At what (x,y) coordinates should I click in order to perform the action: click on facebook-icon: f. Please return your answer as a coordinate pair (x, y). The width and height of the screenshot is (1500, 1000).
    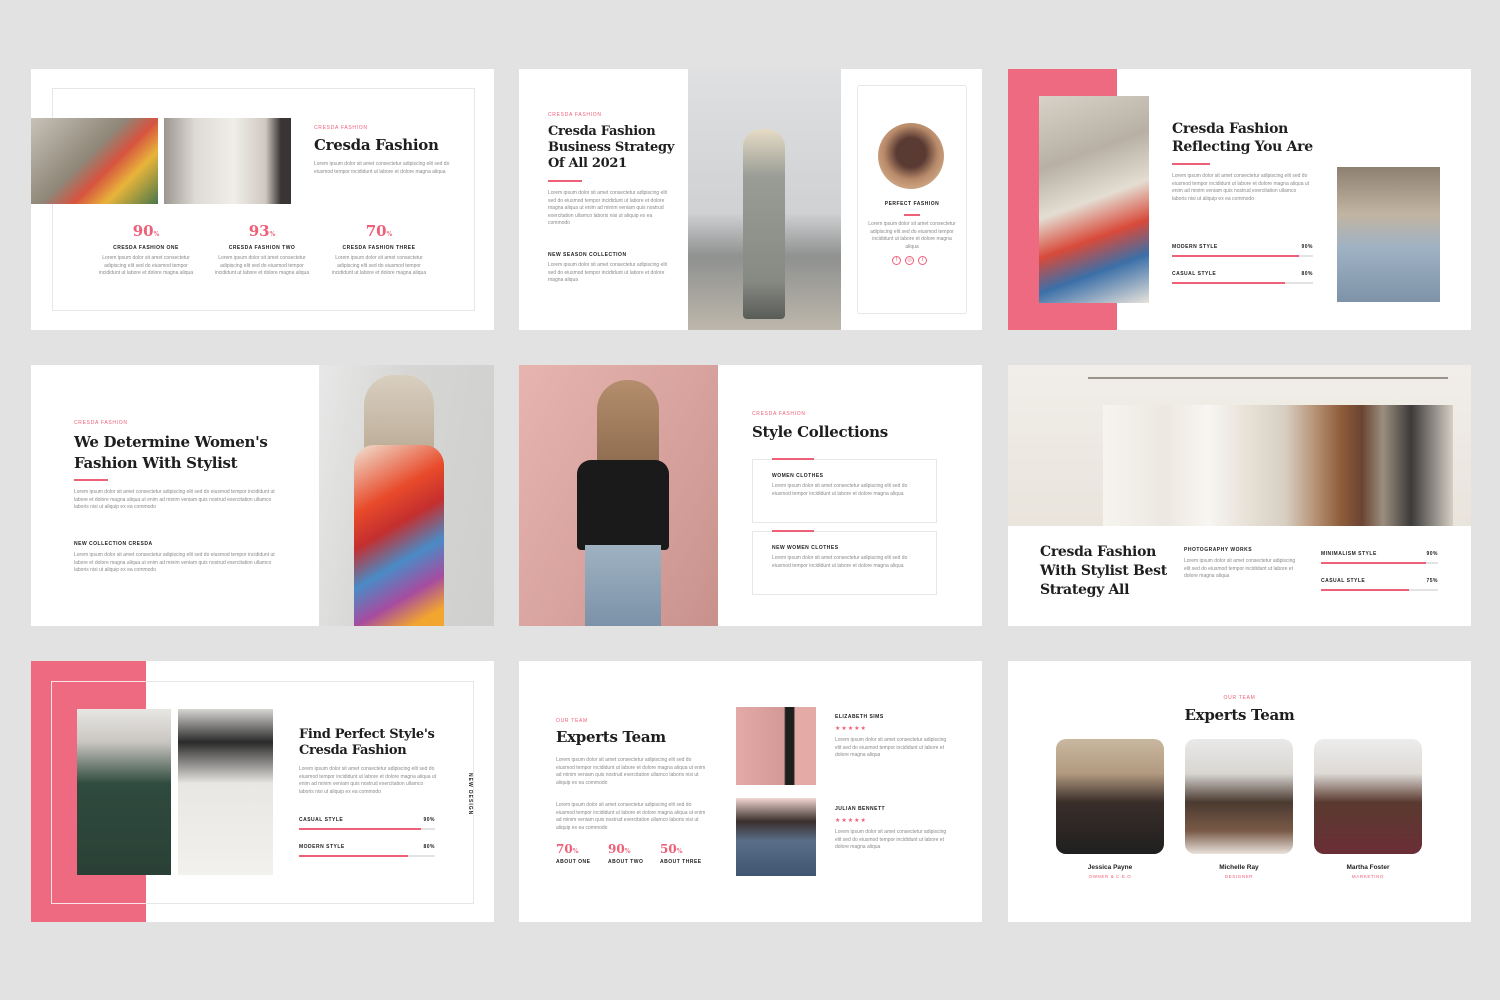
    Looking at the image, I should click on (896, 260).